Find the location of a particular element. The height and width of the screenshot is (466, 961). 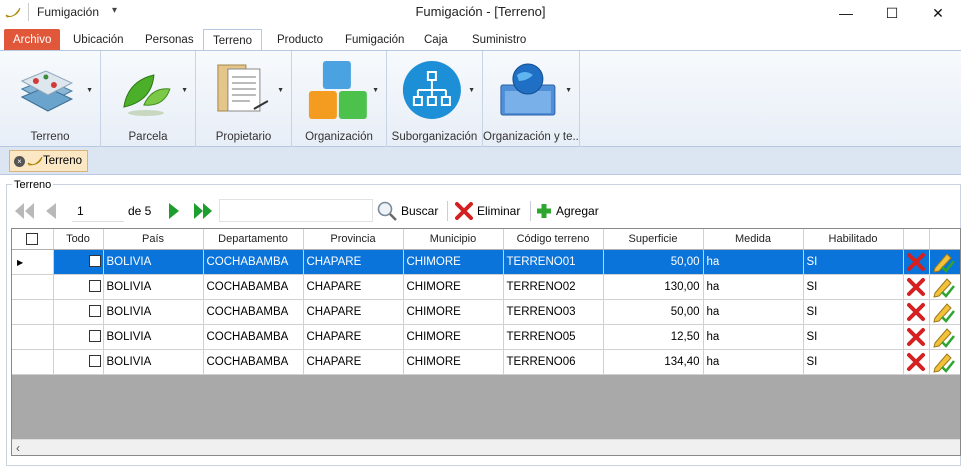

ribbon-button-parcela: ▼ Parcela is located at coordinates (148, 99).